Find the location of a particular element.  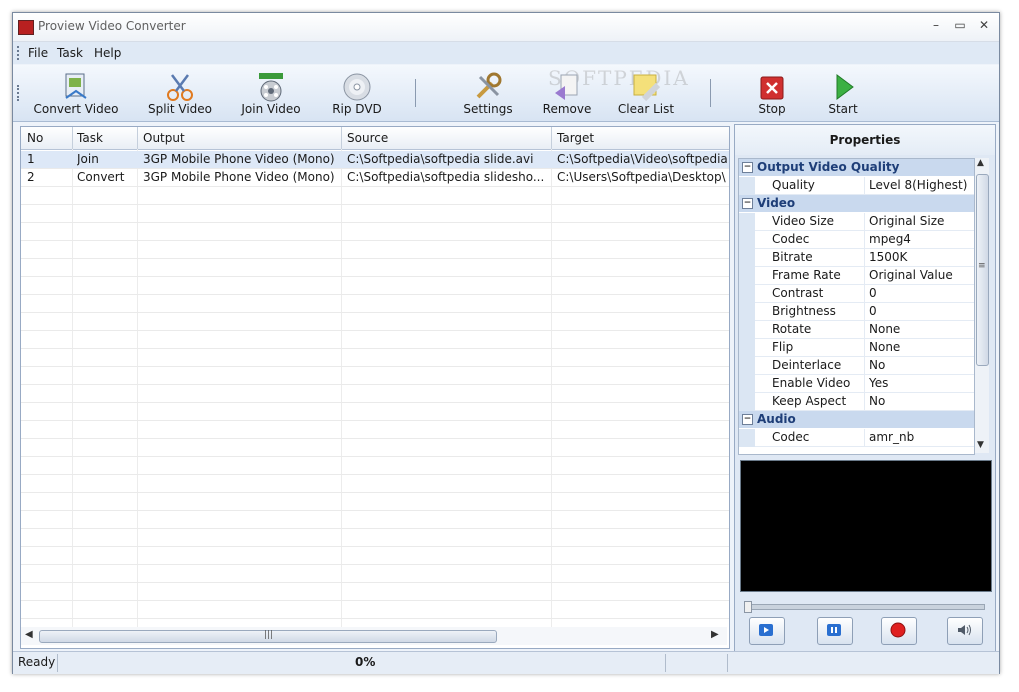

scroll-left-icon: ◀ is located at coordinates (29, 634).